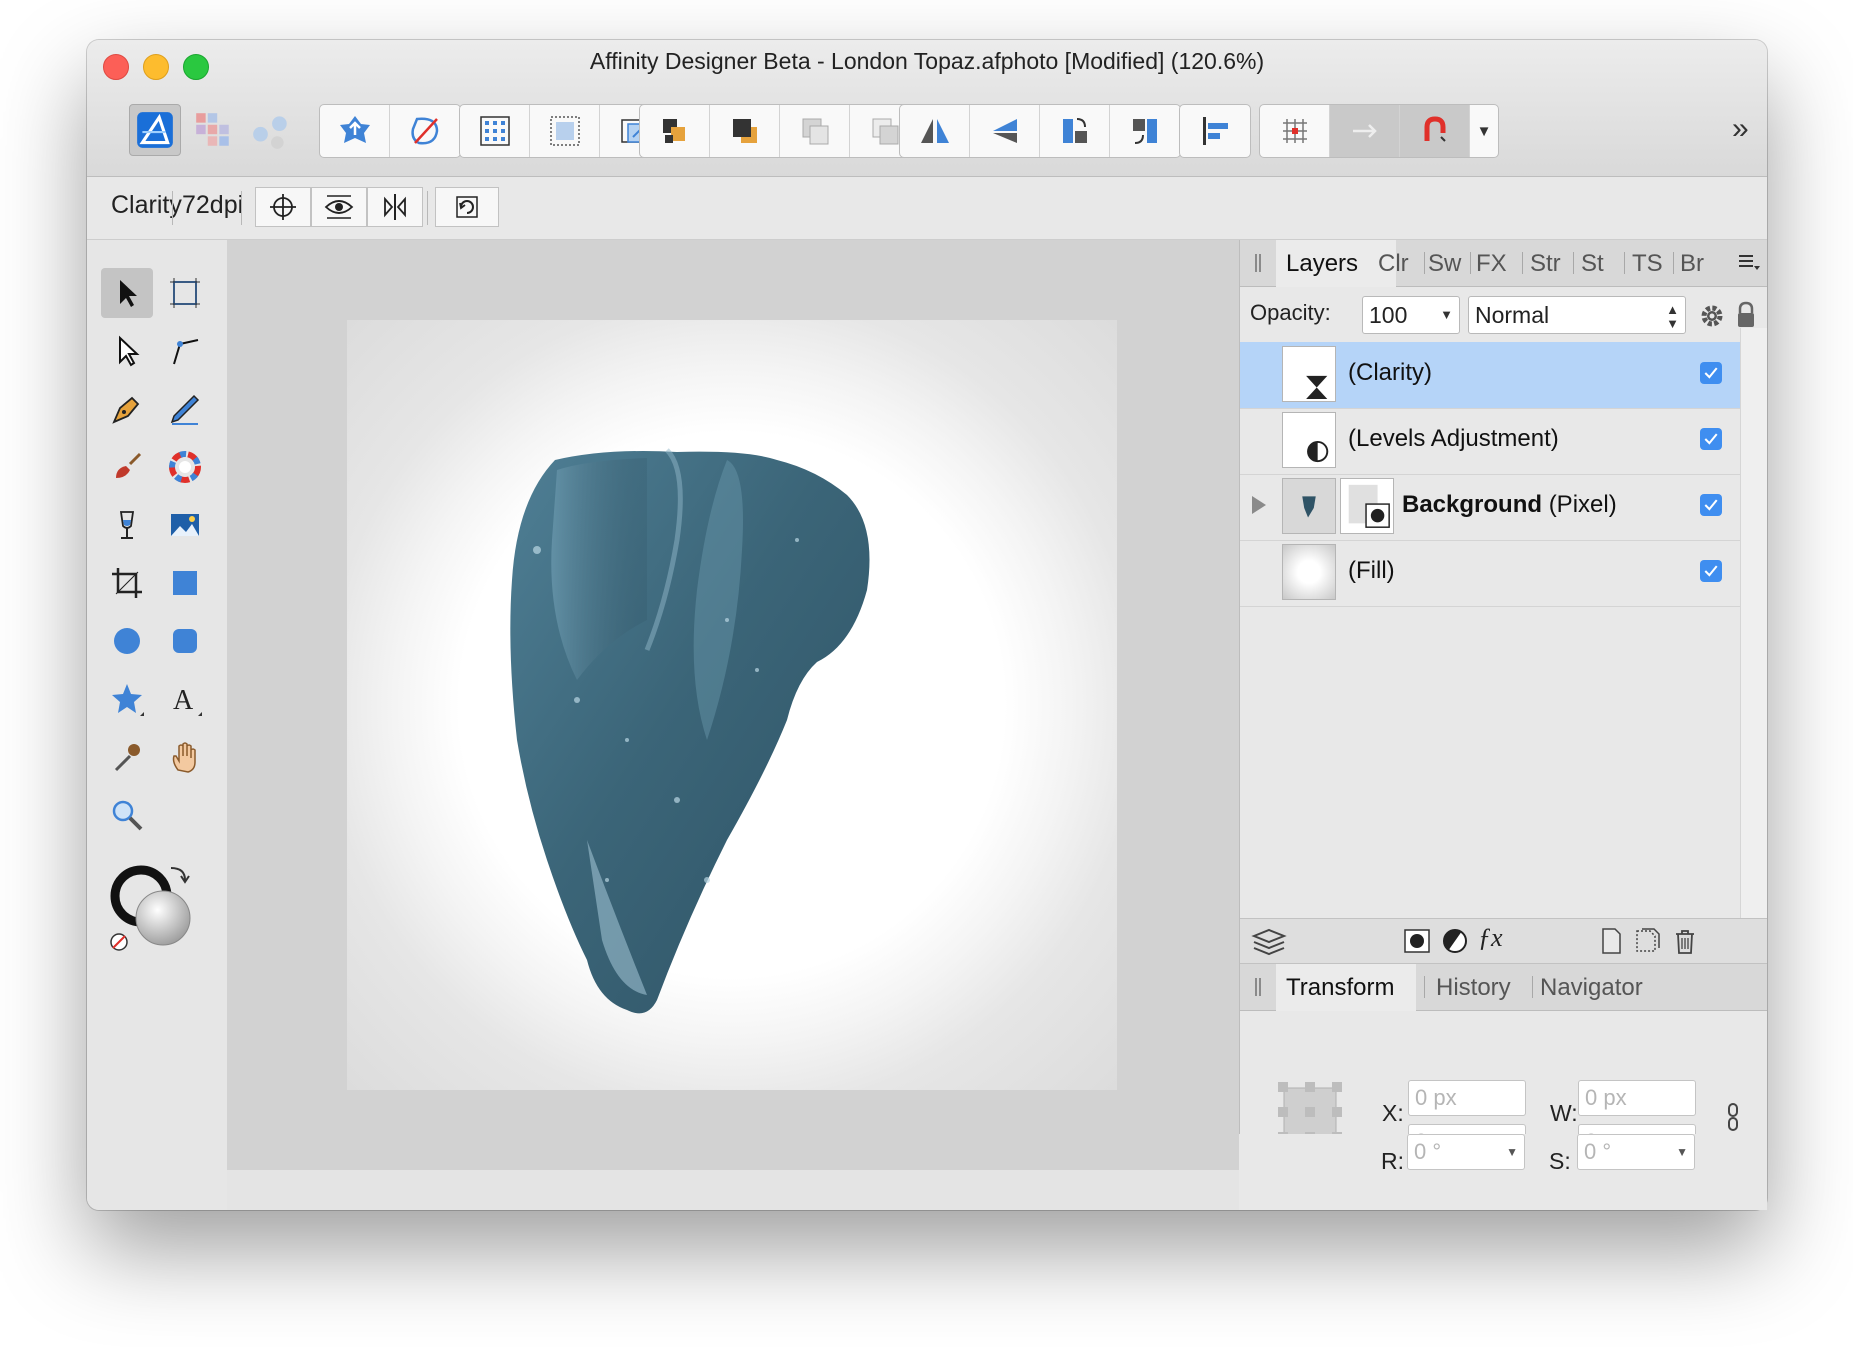  I want to click on layer-name: (Clarity), so click(1390, 372).